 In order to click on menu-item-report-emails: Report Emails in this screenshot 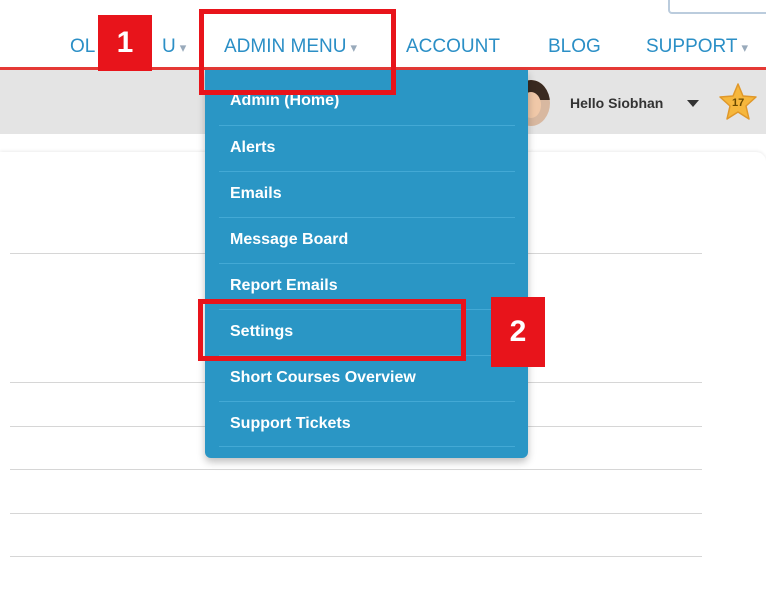, I will do `click(284, 286)`.